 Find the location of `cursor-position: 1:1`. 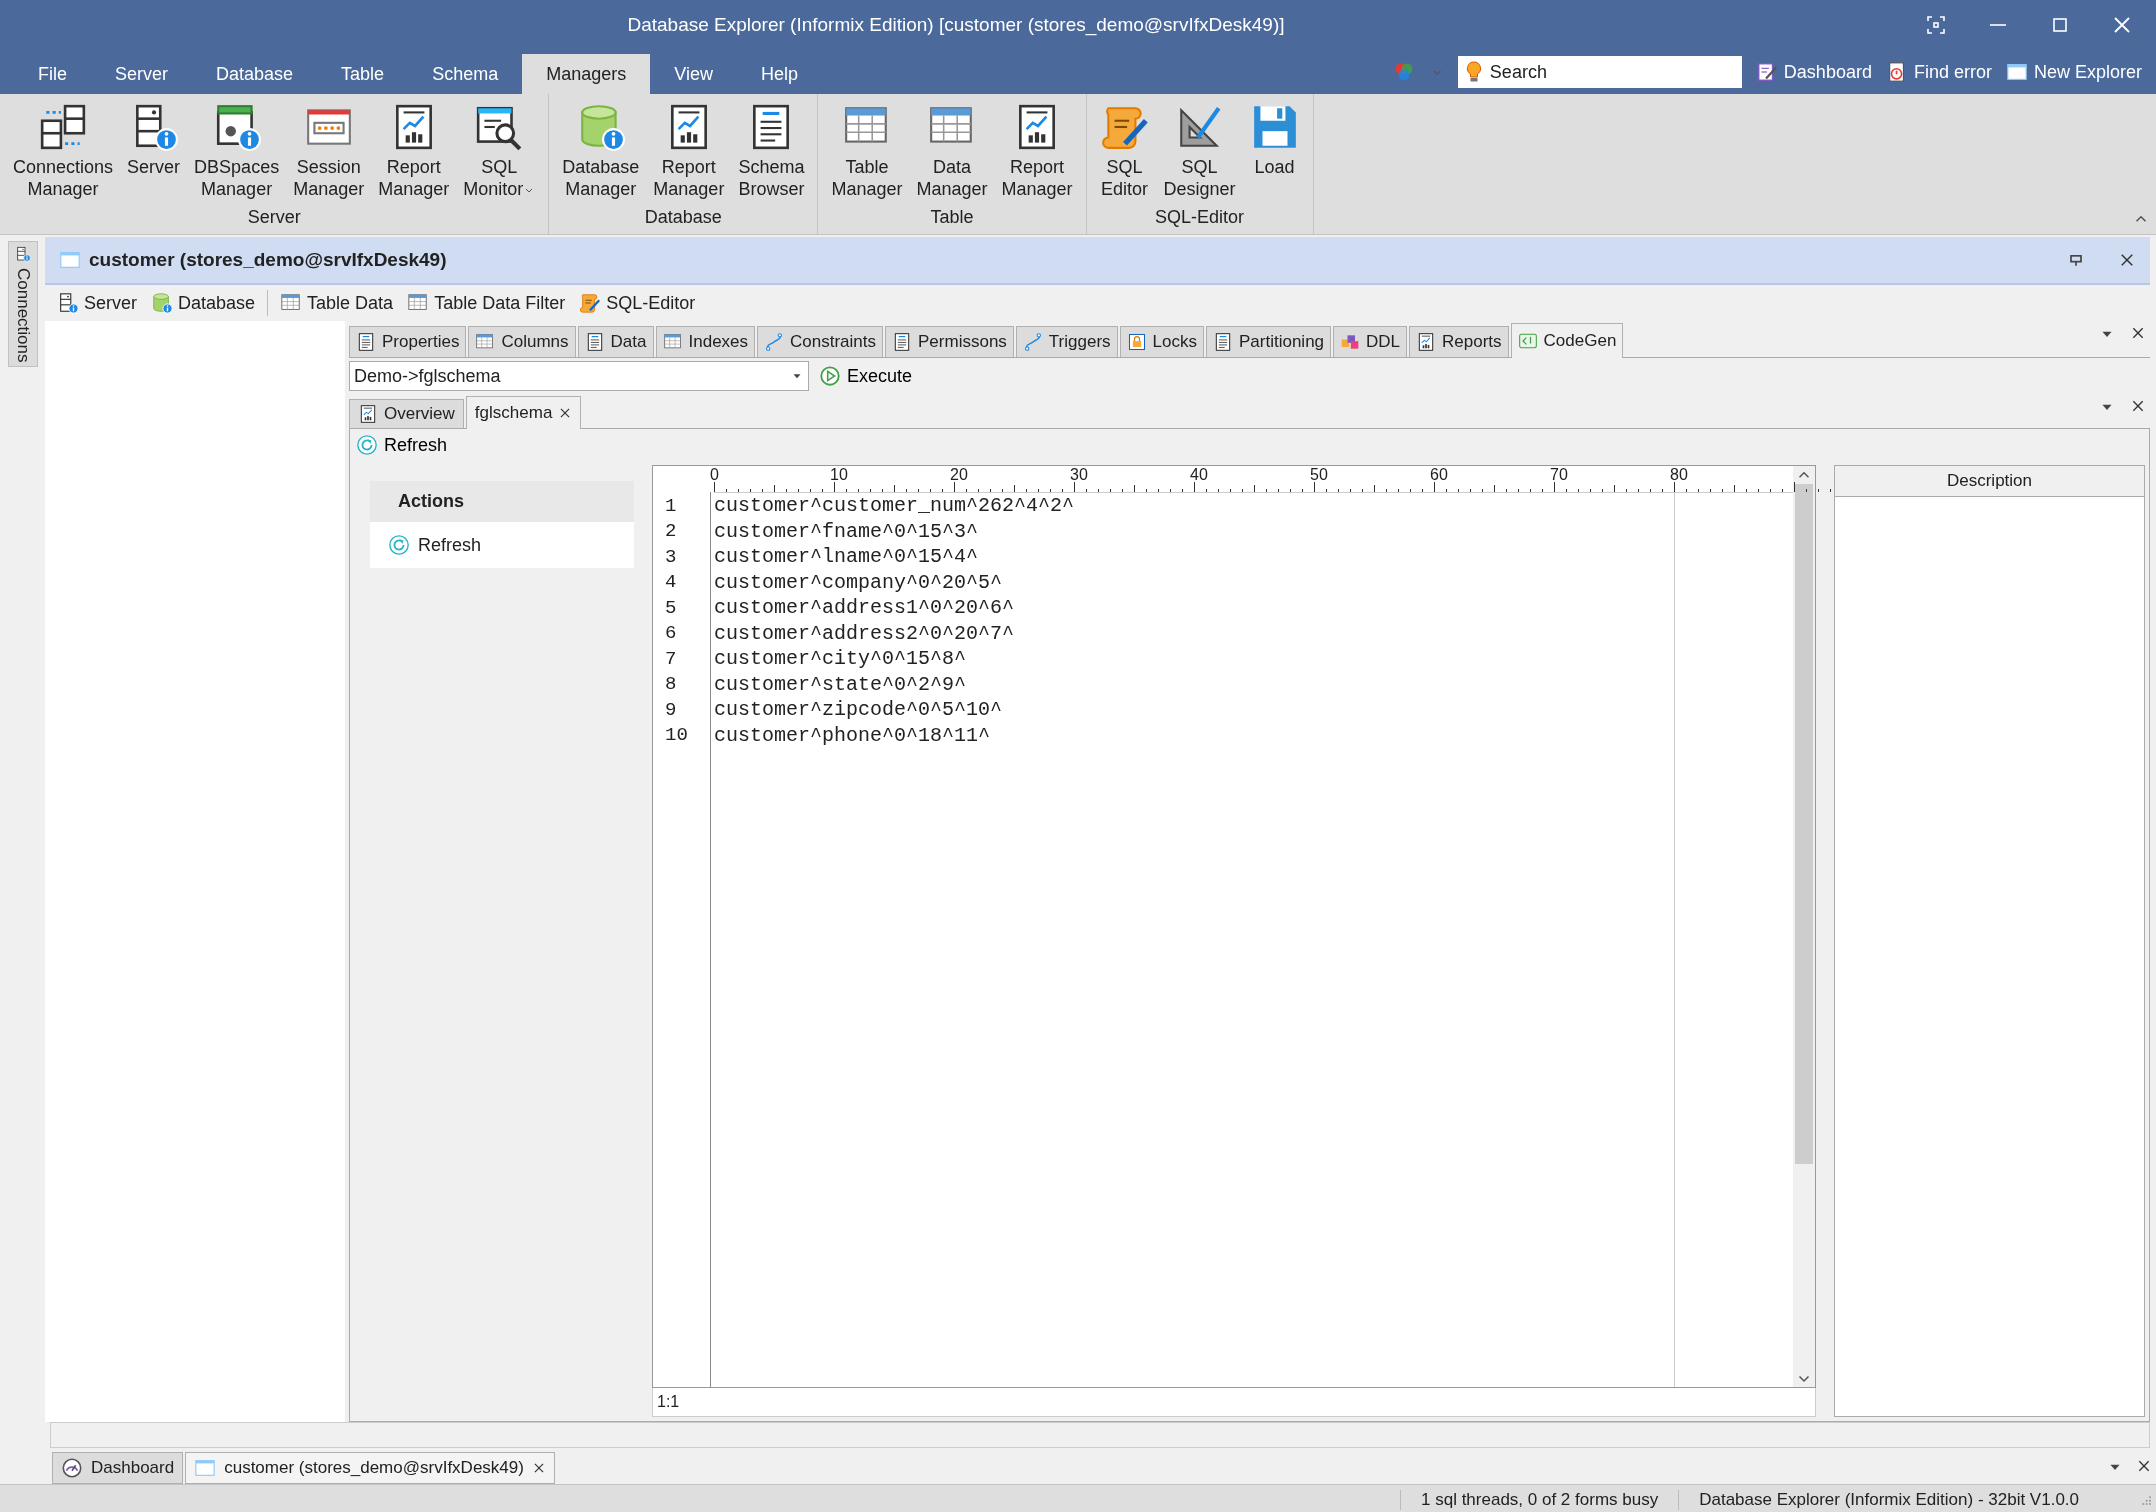

cursor-position: 1:1 is located at coordinates (668, 1402).